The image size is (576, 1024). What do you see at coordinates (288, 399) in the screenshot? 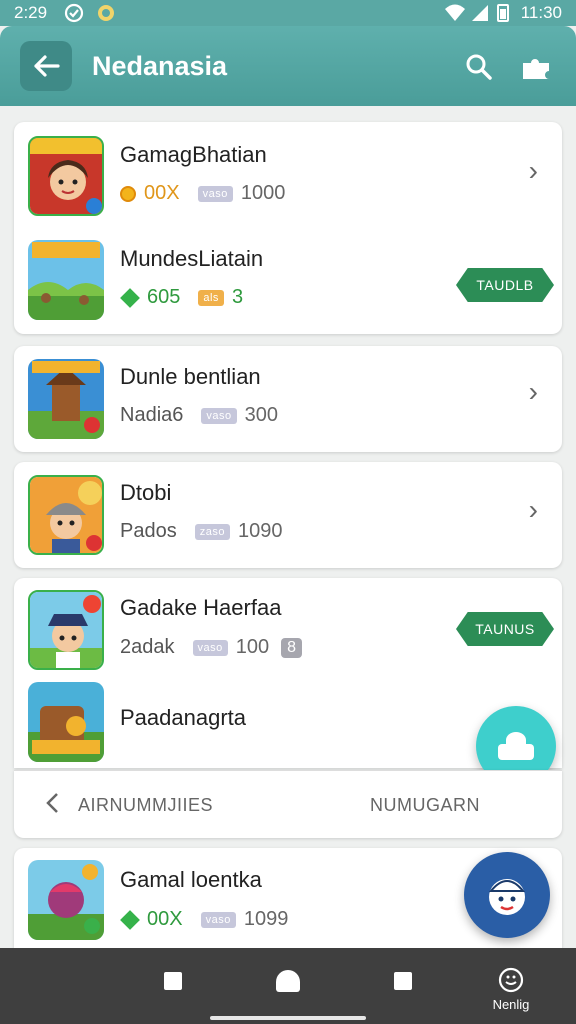
I see `game-card: Dunle bentlian Nadia6 vaso 300 ›` at bounding box center [288, 399].